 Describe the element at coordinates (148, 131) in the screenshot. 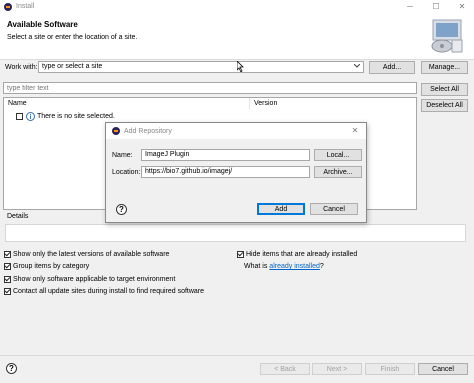

I see `dialog-title: Add Repository` at that location.